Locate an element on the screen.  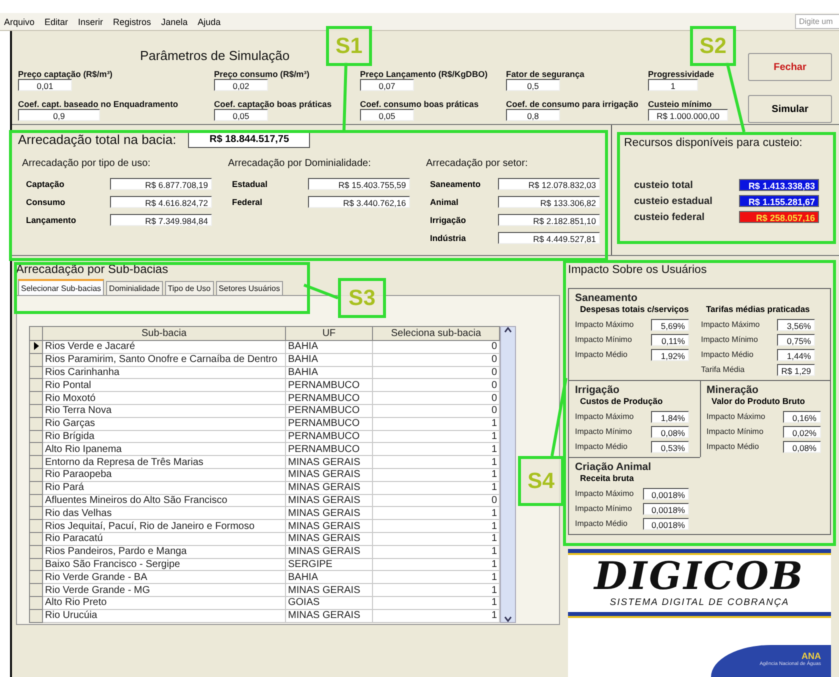
group-title: Custos de Produção is located at coordinates (622, 401).